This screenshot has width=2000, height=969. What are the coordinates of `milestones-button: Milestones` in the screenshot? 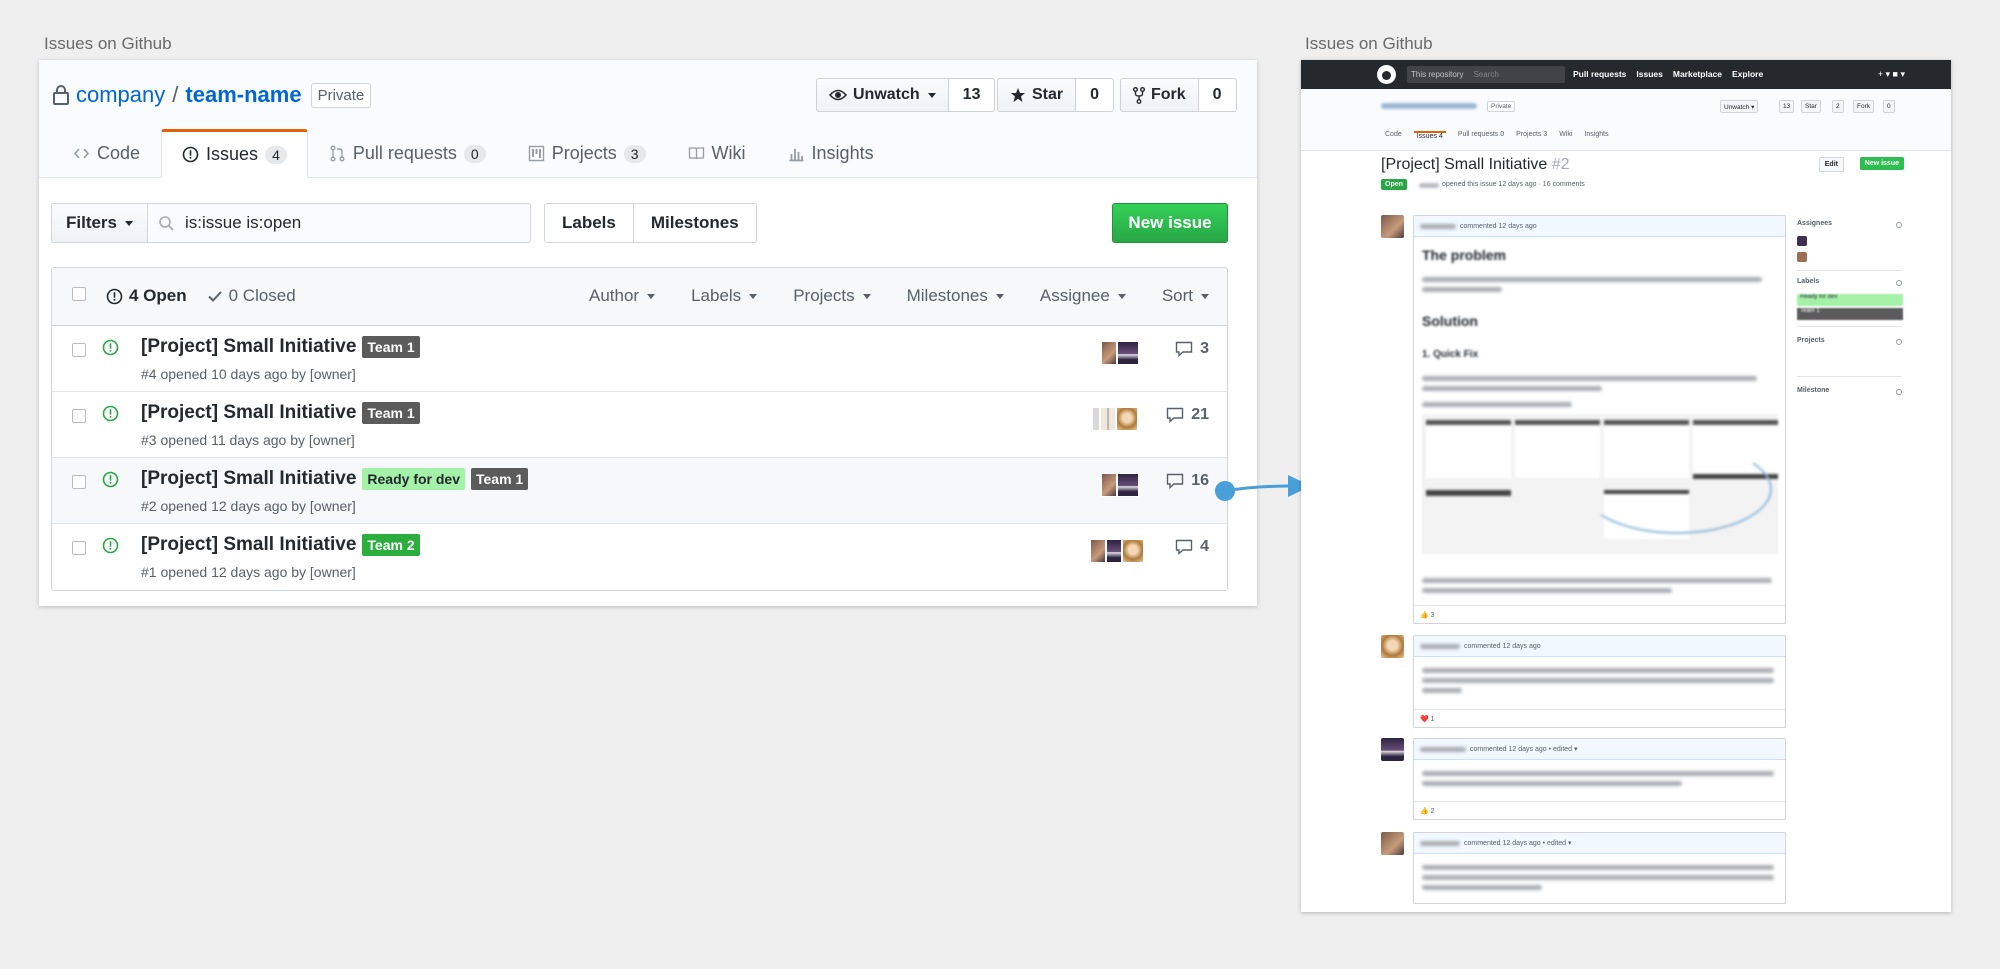 It's located at (695, 223).